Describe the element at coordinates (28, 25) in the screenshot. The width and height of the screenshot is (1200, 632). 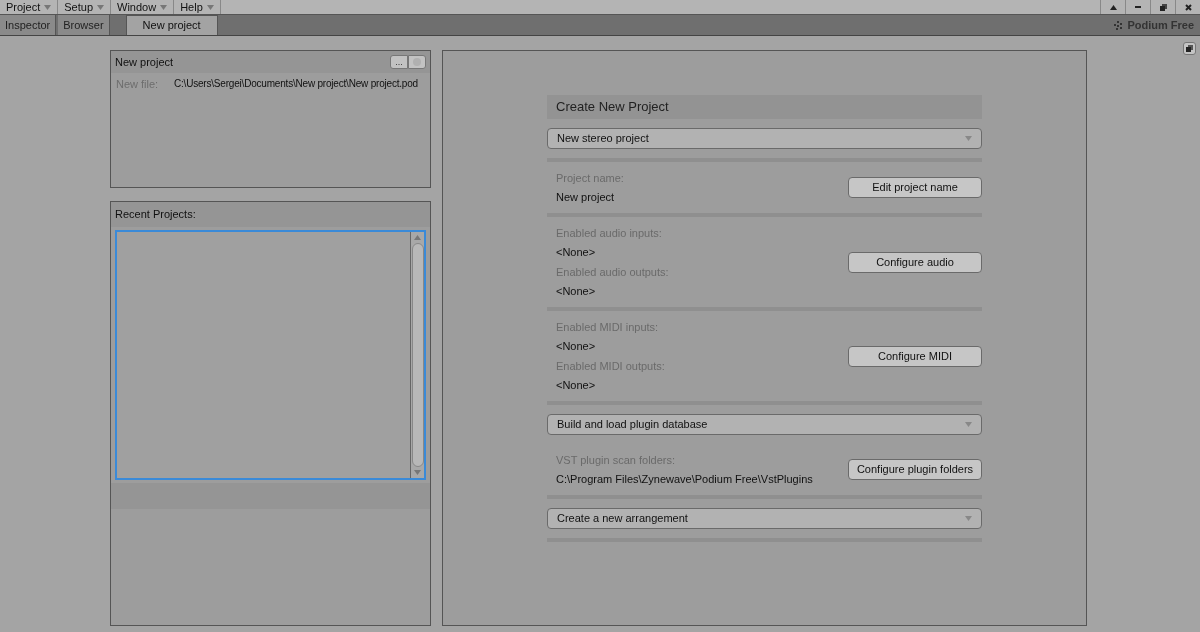
I see `tab: Inspector` at that location.